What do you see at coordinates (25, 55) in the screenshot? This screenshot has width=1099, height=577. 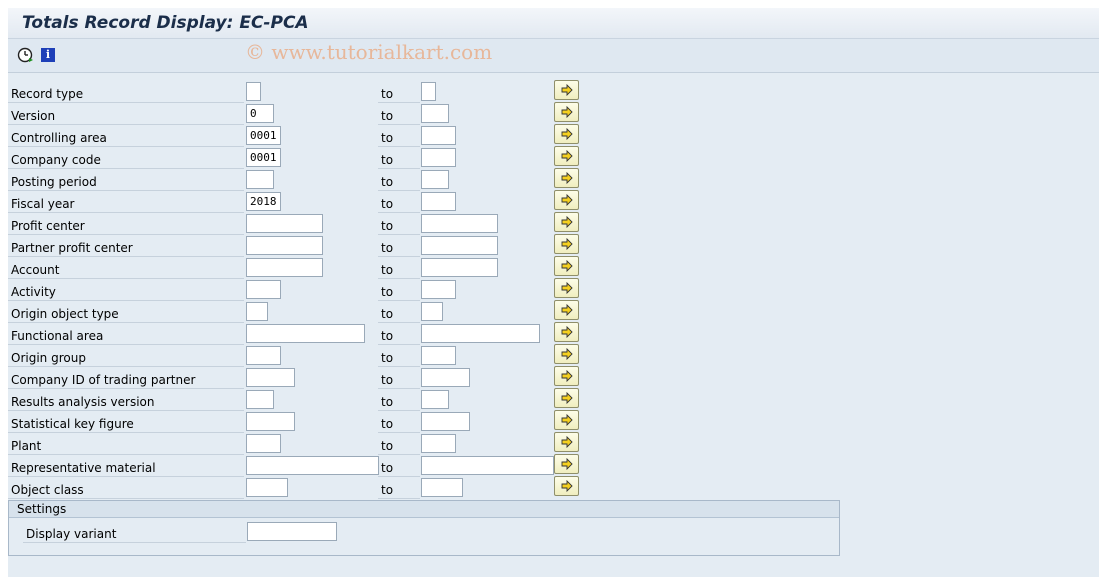 I see `execute-clock-icon` at bounding box center [25, 55].